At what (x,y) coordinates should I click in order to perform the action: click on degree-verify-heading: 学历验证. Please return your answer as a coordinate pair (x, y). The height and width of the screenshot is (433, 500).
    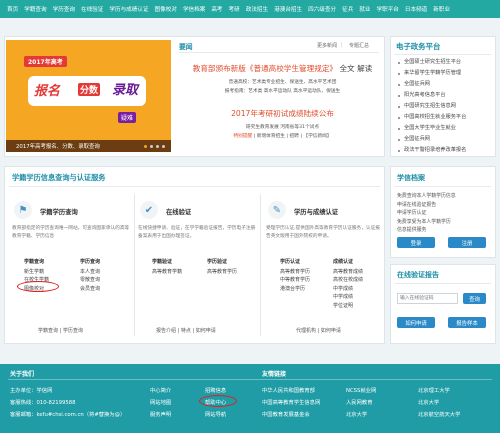
    Looking at the image, I should click on (222, 262).